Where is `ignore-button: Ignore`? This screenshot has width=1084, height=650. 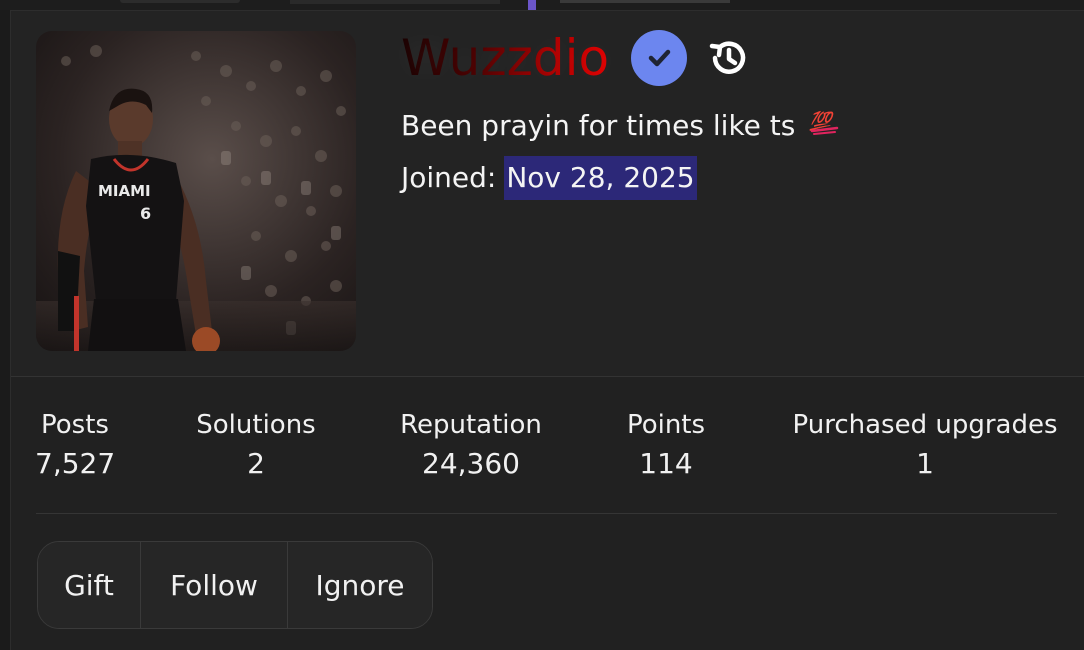
ignore-button: Ignore is located at coordinates (360, 585).